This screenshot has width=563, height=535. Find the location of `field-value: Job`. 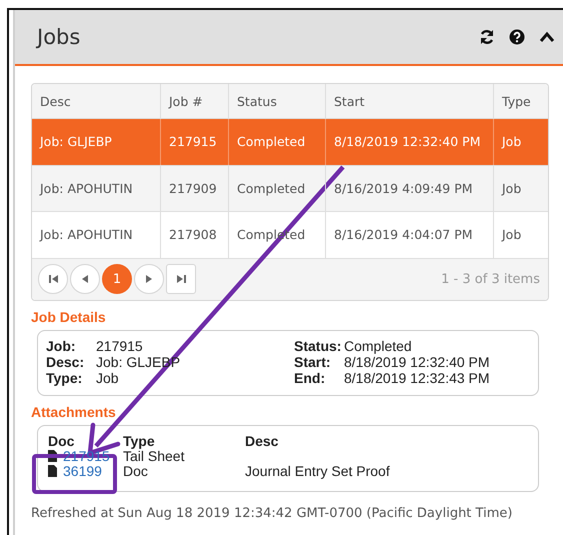

field-value: Job is located at coordinates (108, 378).